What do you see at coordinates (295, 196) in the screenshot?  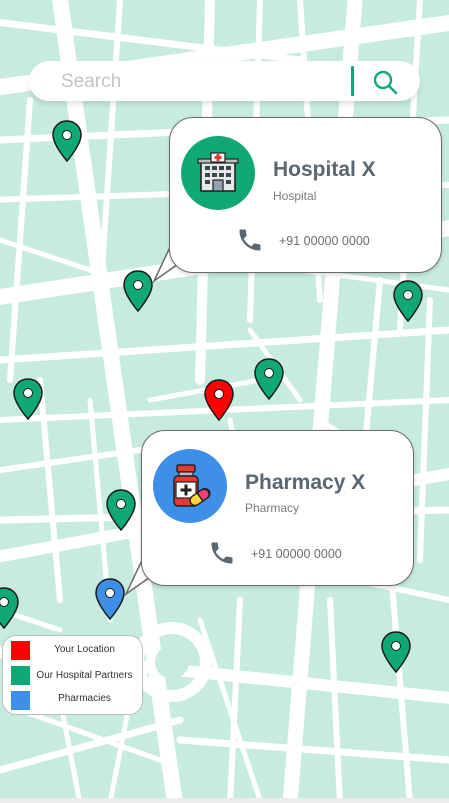 I see `hospital-subtitle: Hospital` at bounding box center [295, 196].